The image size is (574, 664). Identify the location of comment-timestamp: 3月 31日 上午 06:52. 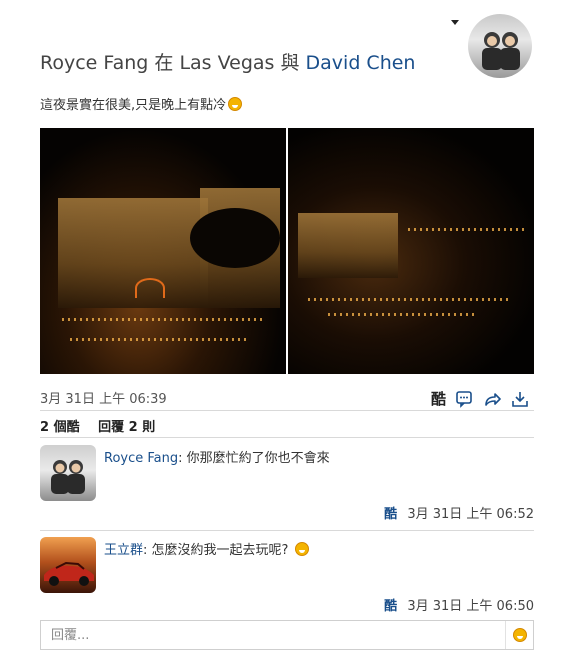
(470, 514).